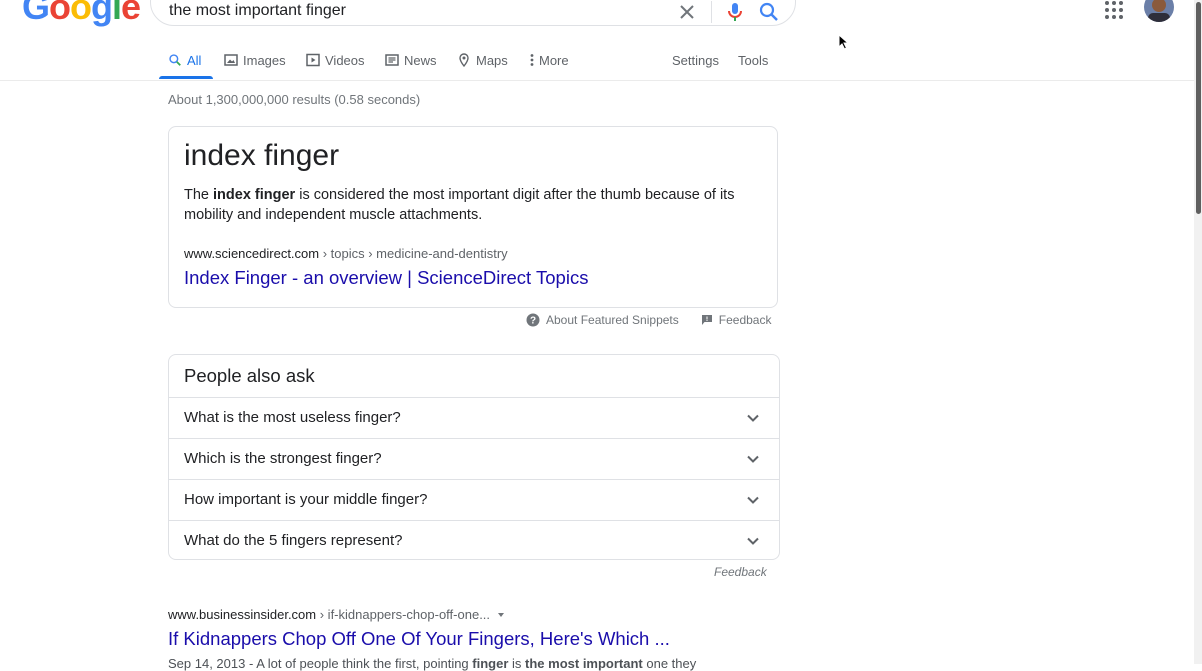 The width and height of the screenshot is (1202, 671). I want to click on tools-label: Tools, so click(753, 60).